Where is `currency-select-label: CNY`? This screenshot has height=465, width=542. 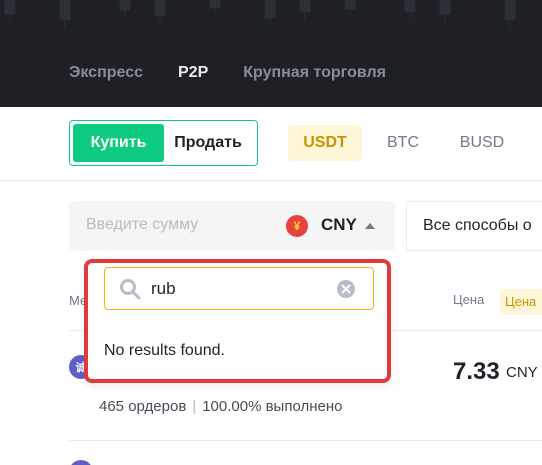 currency-select-label: CNY is located at coordinates (339, 225).